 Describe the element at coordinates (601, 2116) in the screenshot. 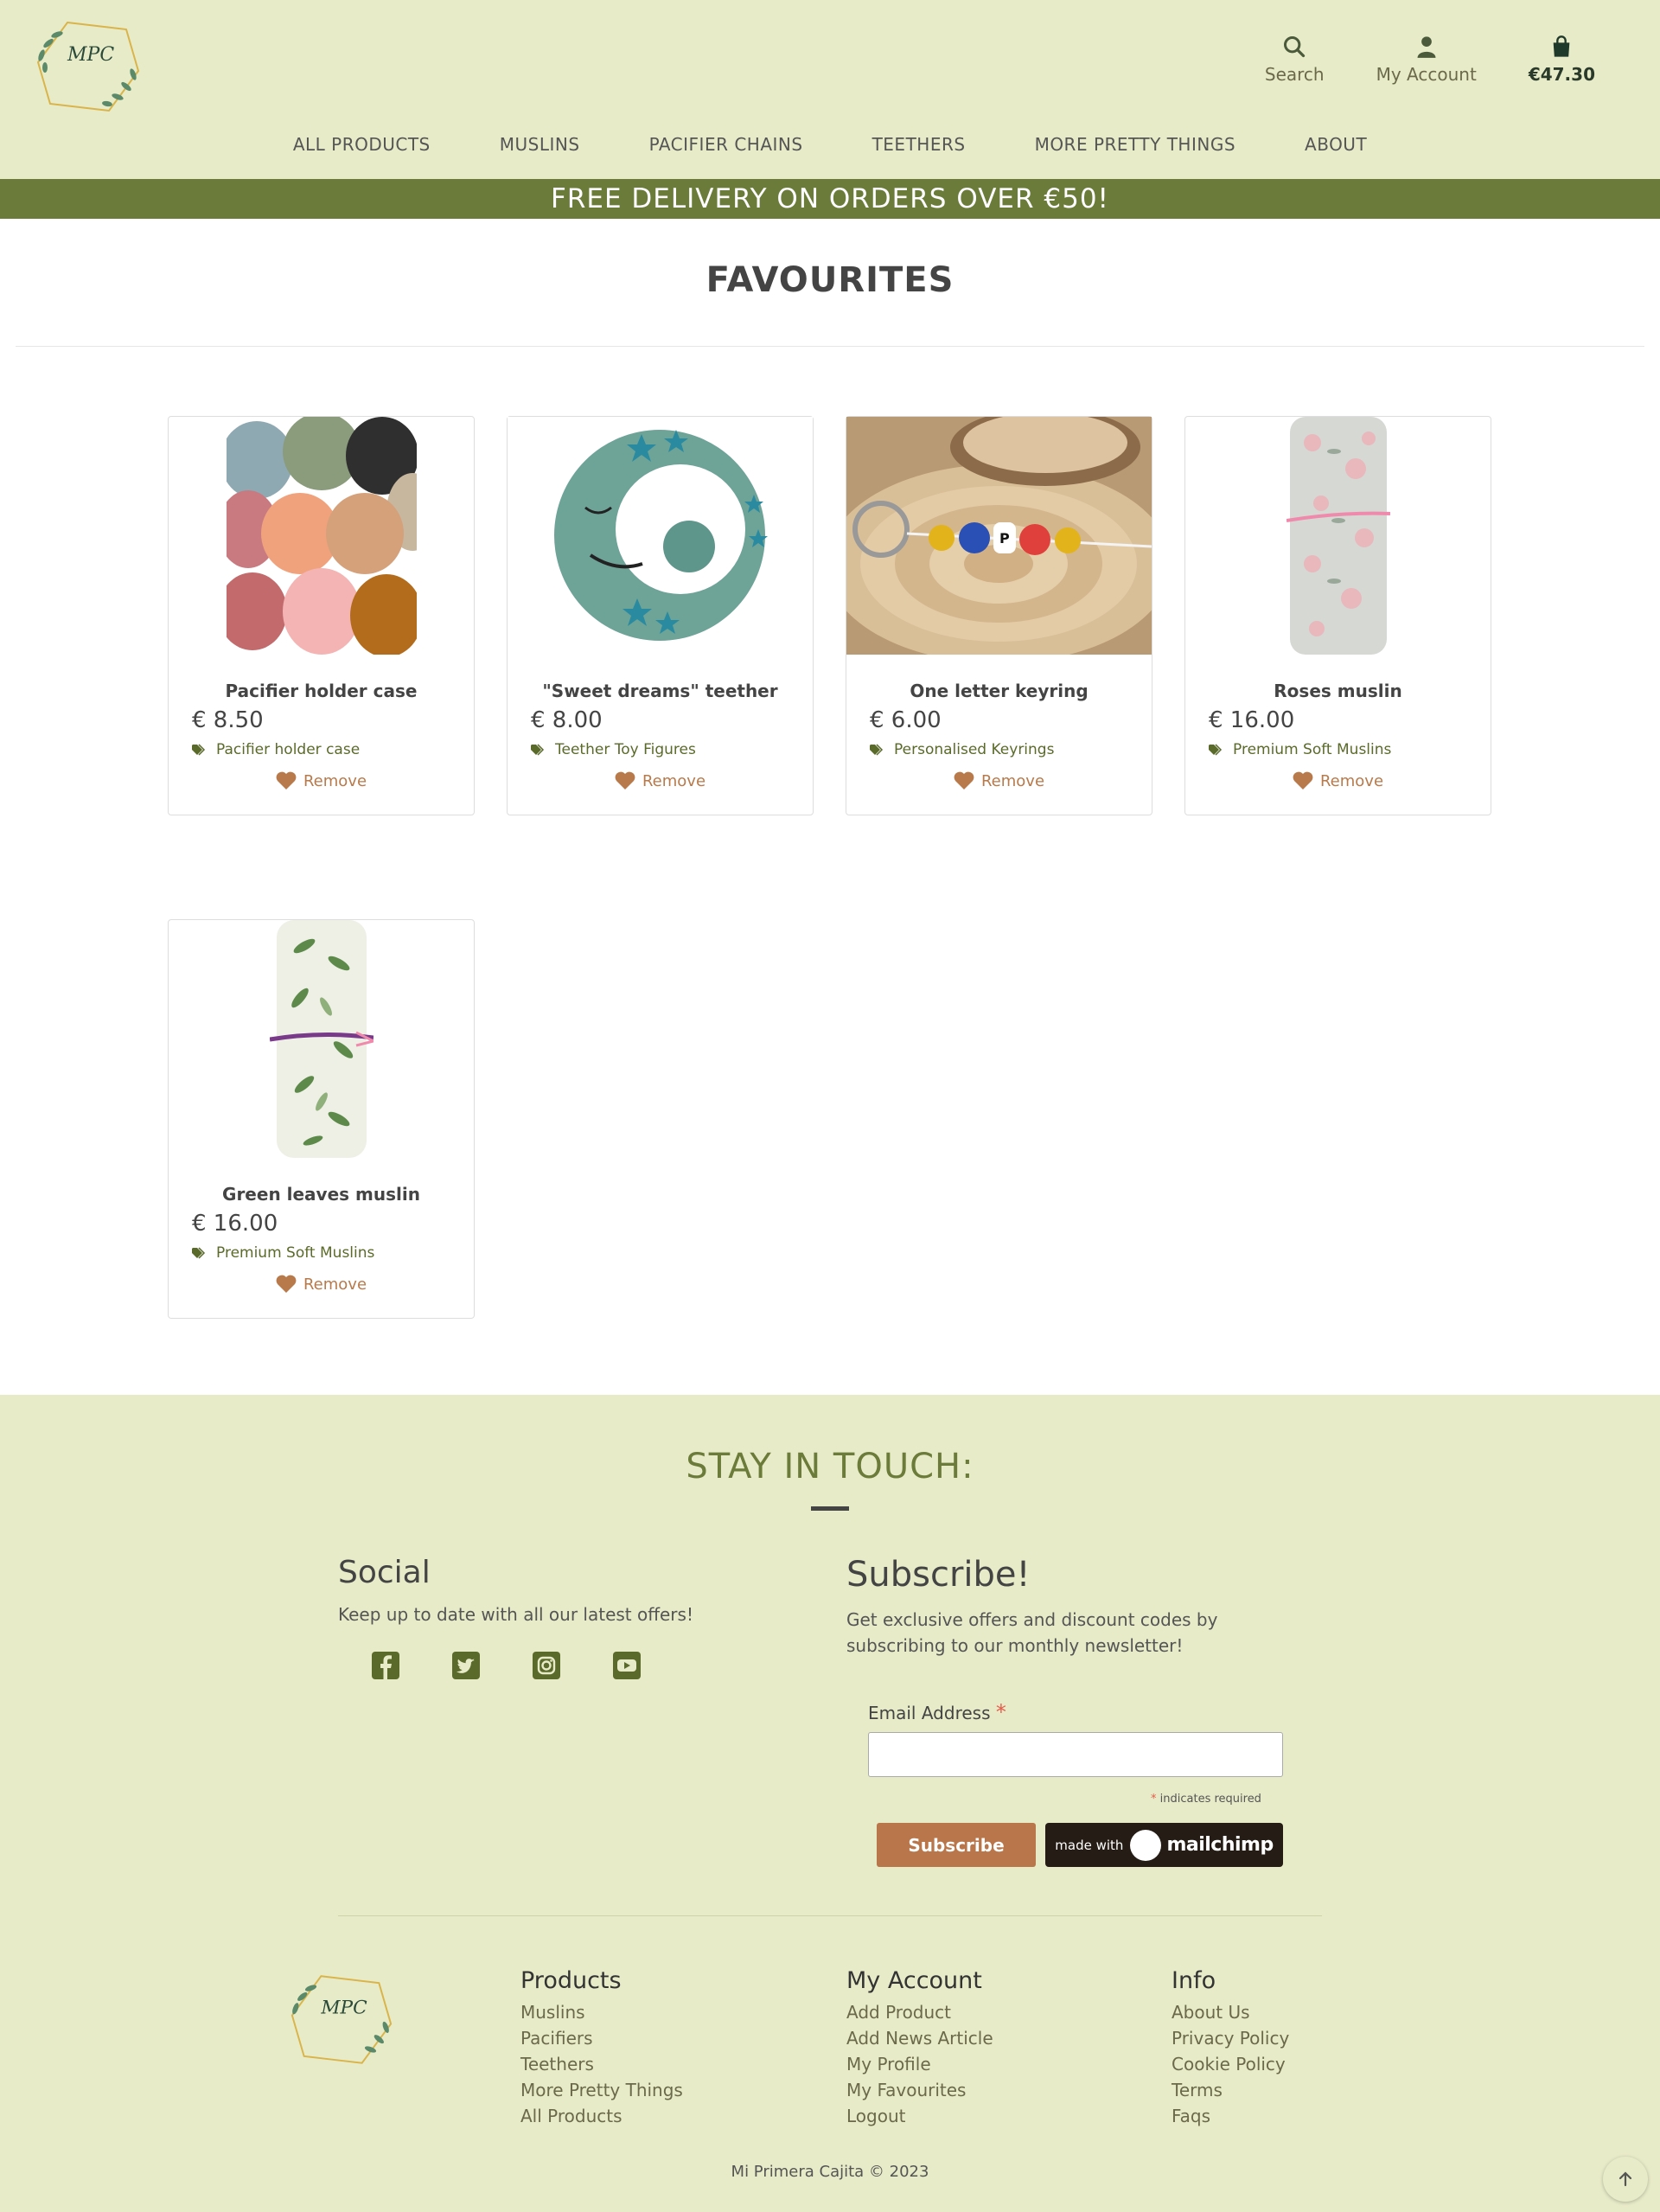

I see `footer-link-all-products: All Products` at that location.